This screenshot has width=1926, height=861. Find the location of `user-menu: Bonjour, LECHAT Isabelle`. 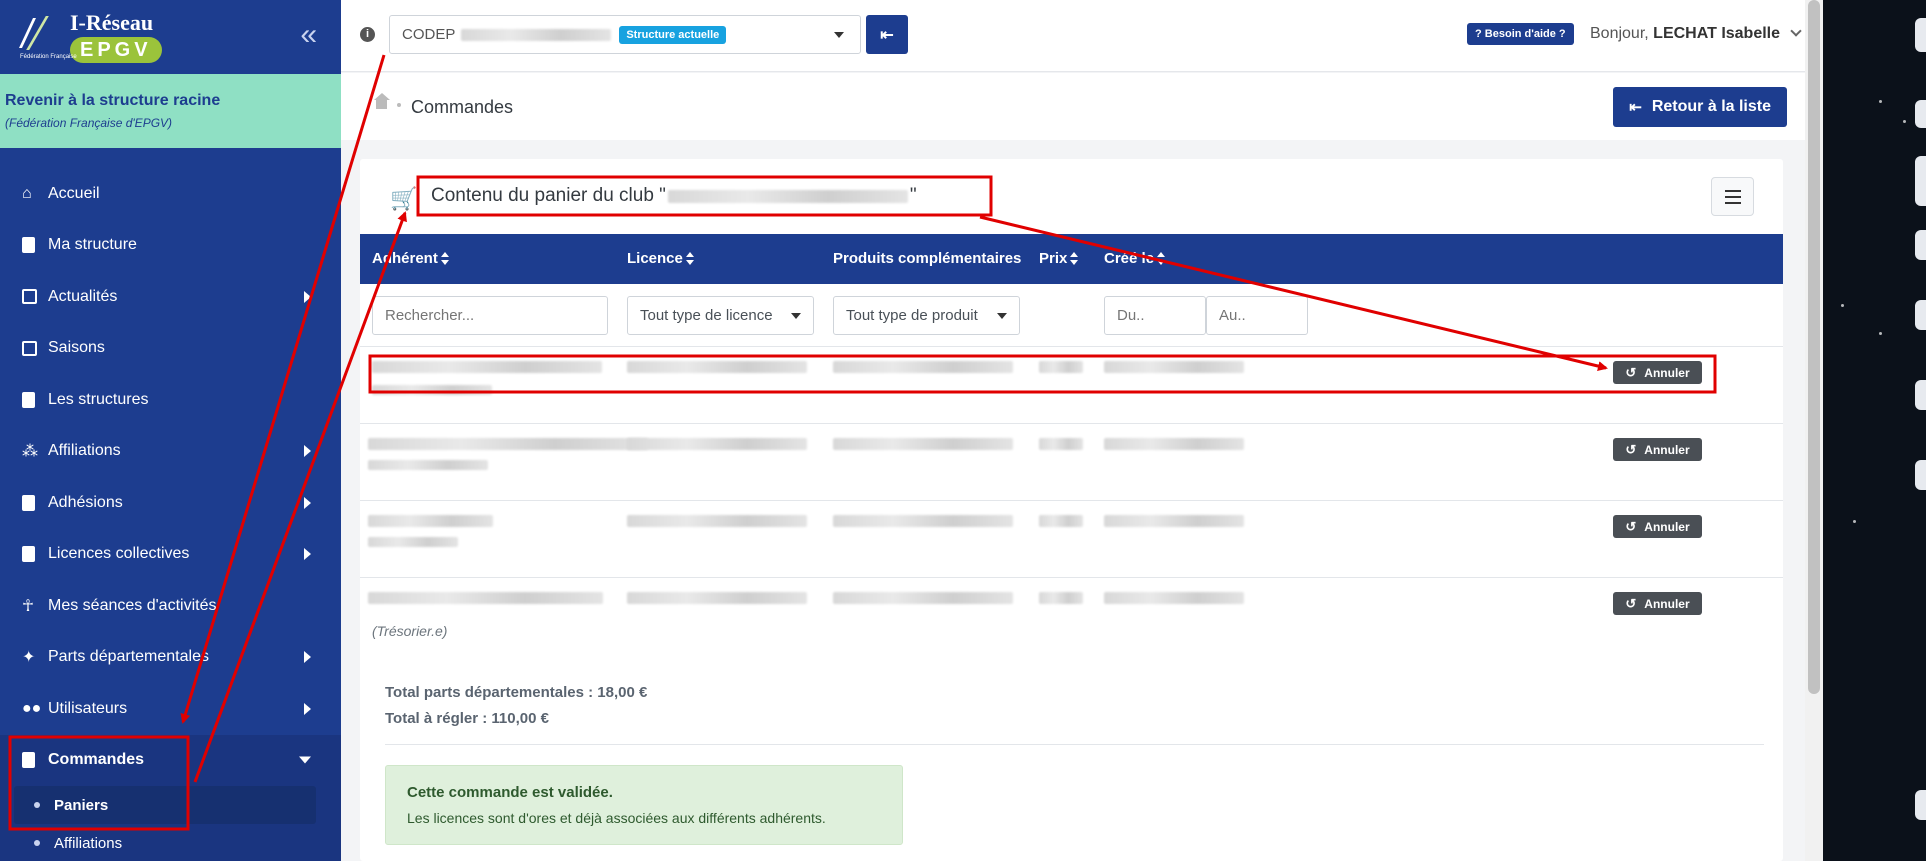

user-menu: Bonjour, LECHAT Isabelle is located at coordinates (1696, 34).